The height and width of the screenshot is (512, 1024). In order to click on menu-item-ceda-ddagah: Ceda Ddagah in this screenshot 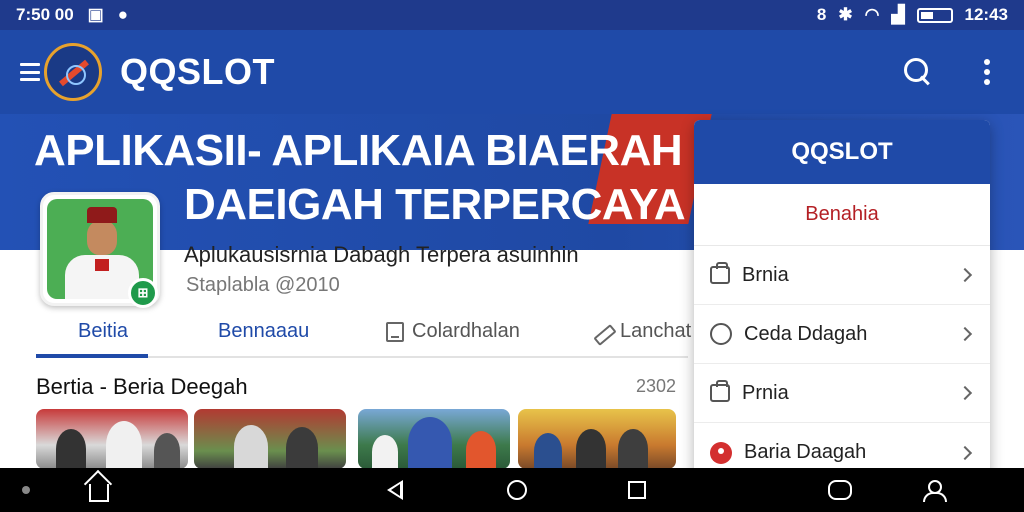, I will do `click(842, 334)`.